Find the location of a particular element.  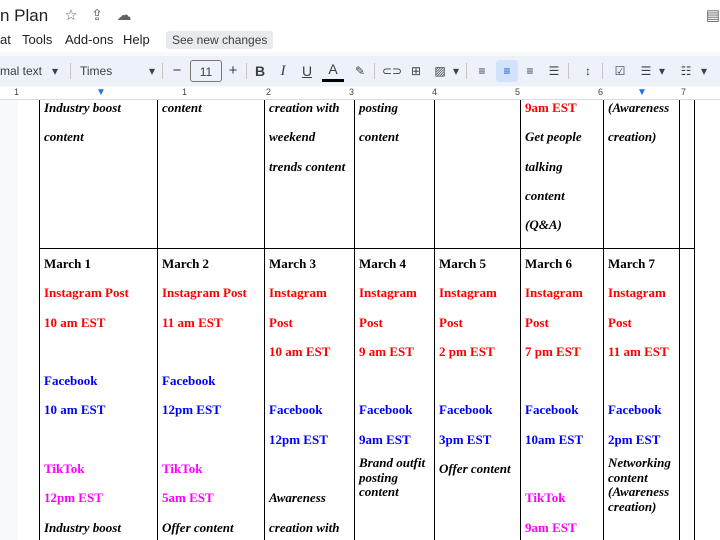

line-spacing-icon: ↕ is located at coordinates (588, 71).